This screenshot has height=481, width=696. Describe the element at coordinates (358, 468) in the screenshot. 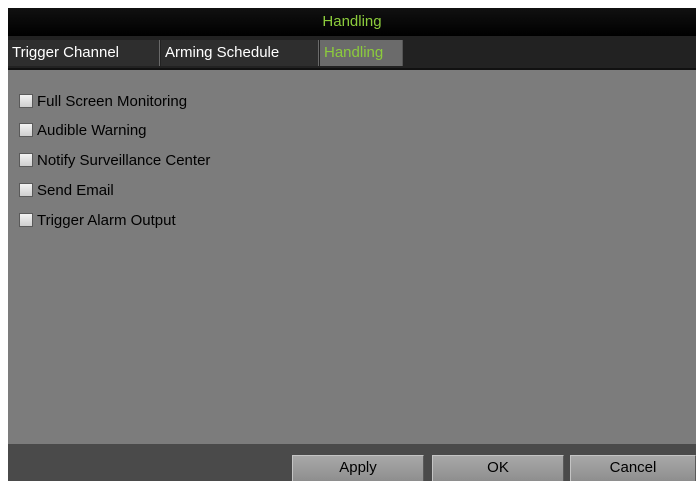

I see `apply-button: Apply` at that location.